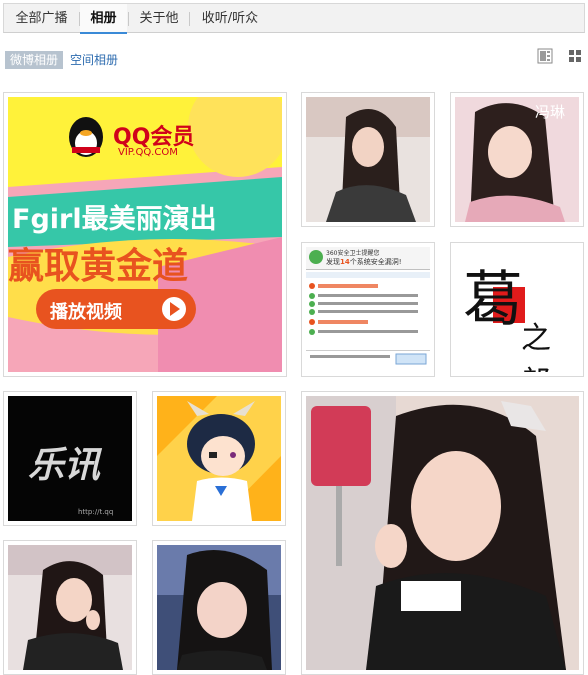  Describe the element at coordinates (375, 262) in the screenshot. I see `security-found-suffix: 个系统安全漏洞!` at that location.